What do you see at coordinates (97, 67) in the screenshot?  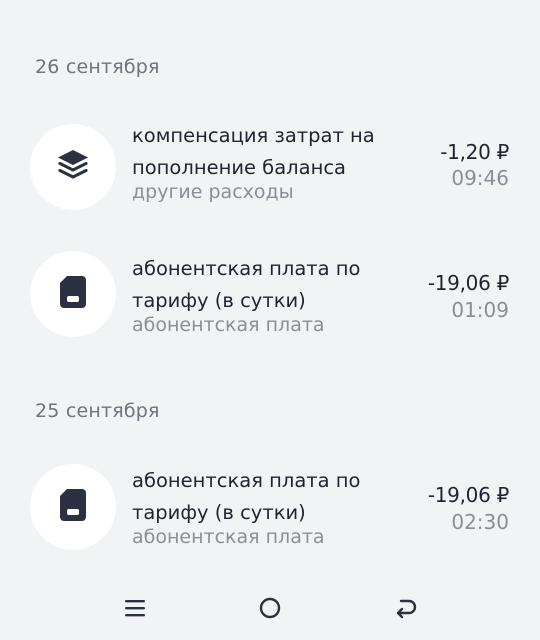 I see `date-header: 26 сентября` at bounding box center [97, 67].